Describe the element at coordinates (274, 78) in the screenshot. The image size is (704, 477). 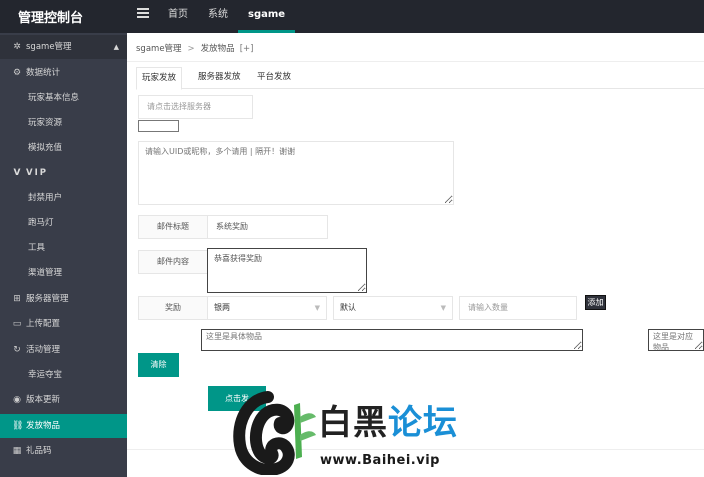
I see `tab-platform-send: 平台发放` at that location.